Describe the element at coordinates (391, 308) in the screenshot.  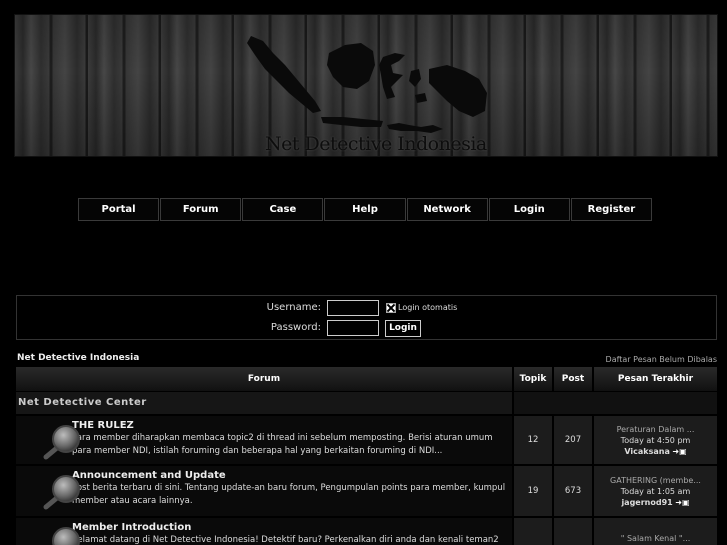
I see `auto-login-checkbox` at that location.